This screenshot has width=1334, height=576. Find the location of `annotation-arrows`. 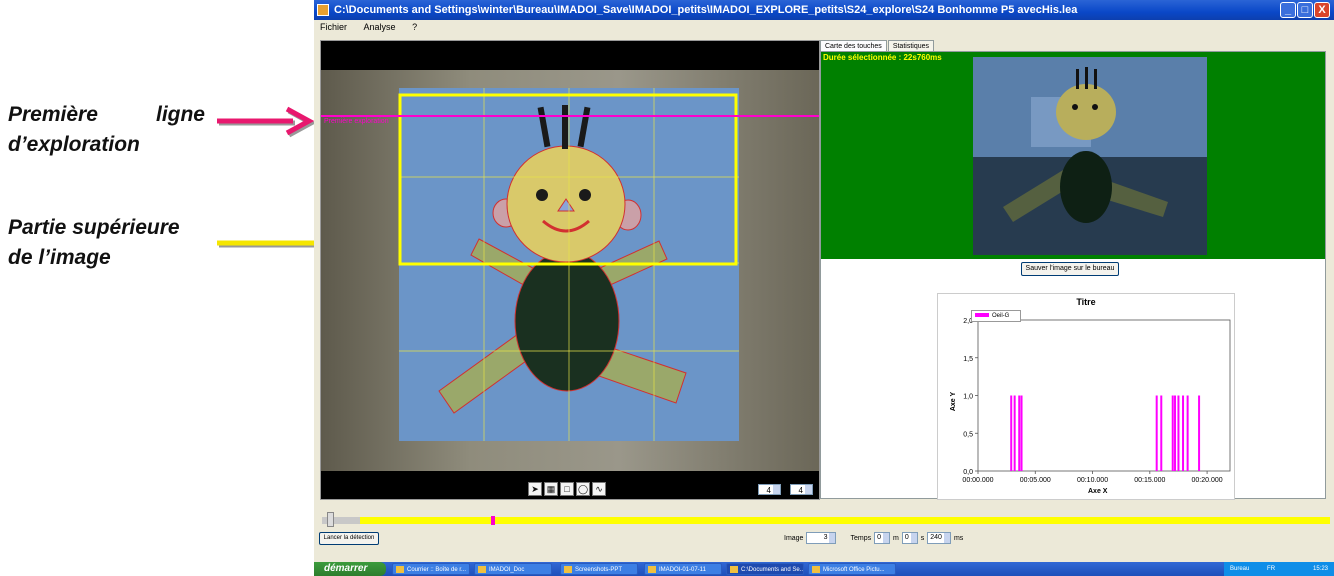

annotation-arrows is located at coordinates (271, 177).